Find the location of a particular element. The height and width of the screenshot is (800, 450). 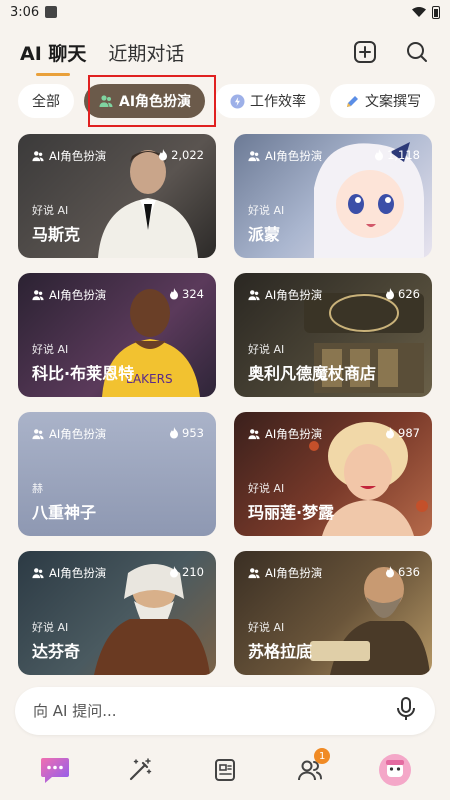

bottom-nav: 1 is located at coordinates (225, 770).